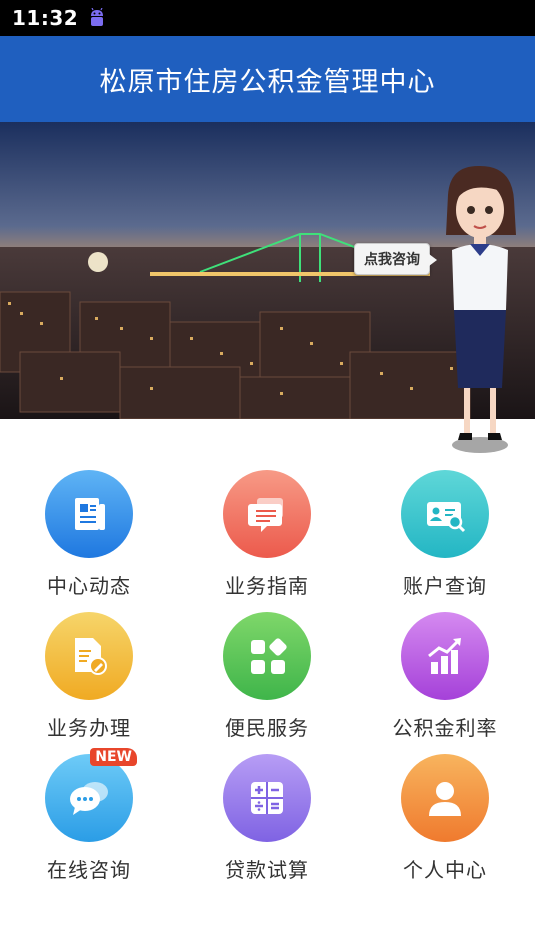  Describe the element at coordinates (89, 586) in the screenshot. I see `menu-label: 中心动态` at that location.